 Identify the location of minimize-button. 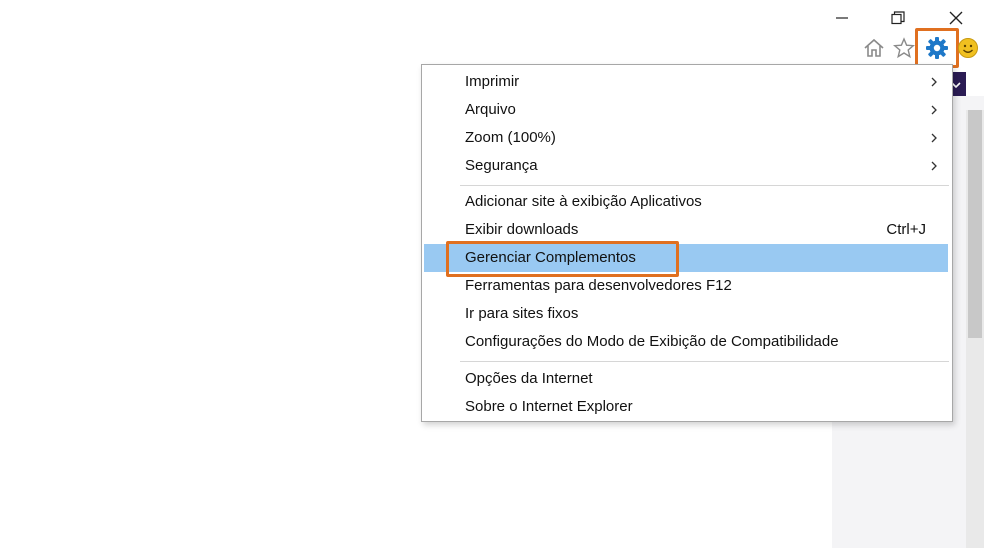
(842, 18).